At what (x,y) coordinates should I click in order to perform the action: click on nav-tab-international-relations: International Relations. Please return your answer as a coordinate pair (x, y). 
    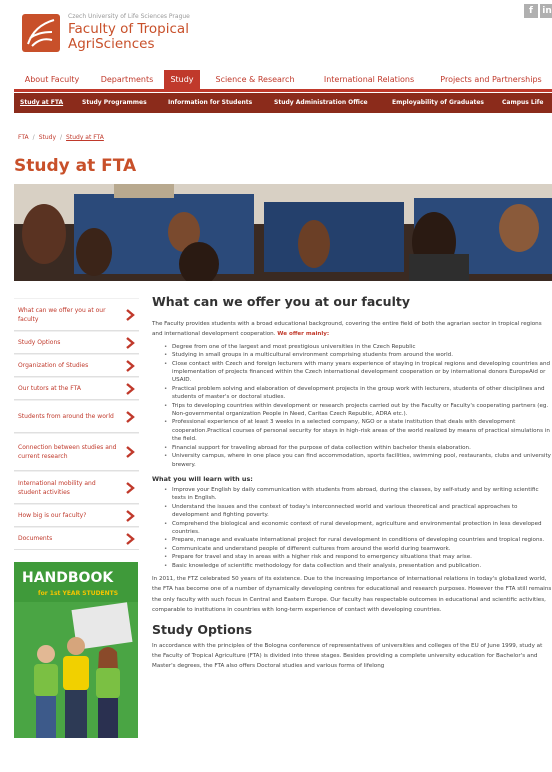
    Looking at the image, I should click on (369, 80).